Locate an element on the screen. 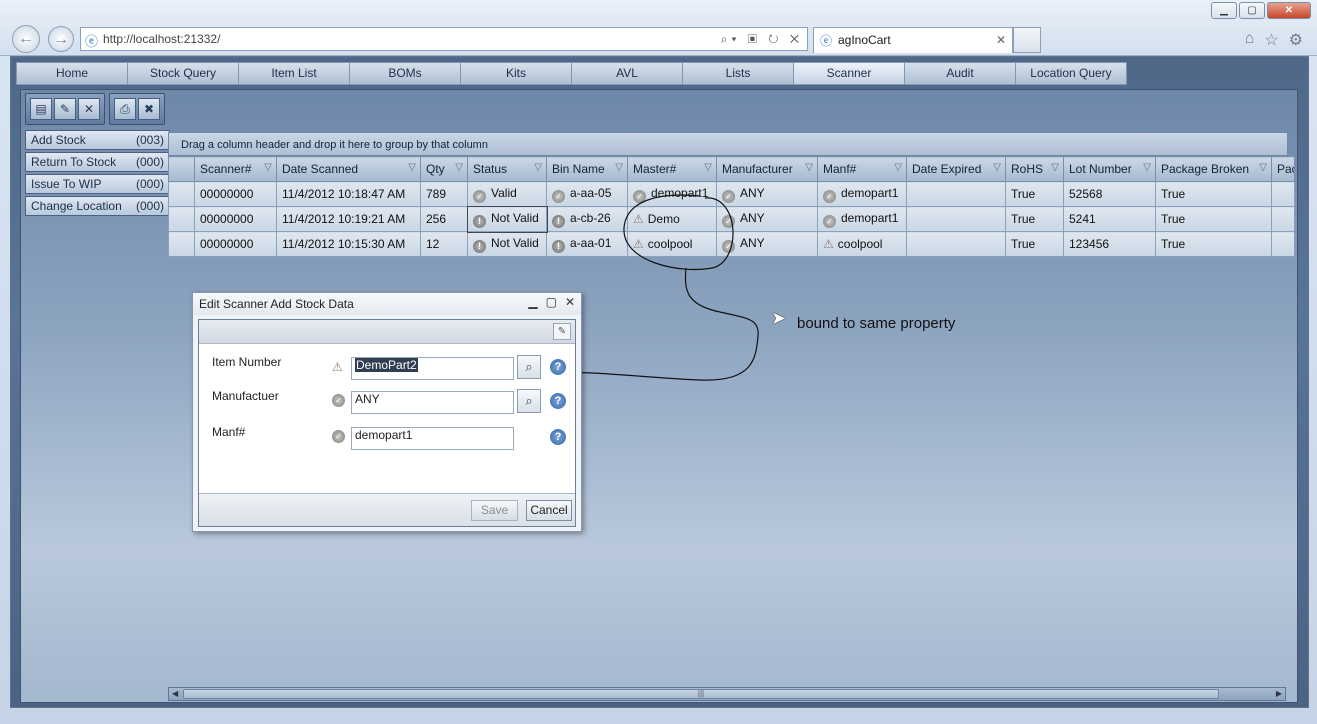 The width and height of the screenshot is (1317, 724). cell-master: ⚠ Demo is located at coordinates (672, 219).